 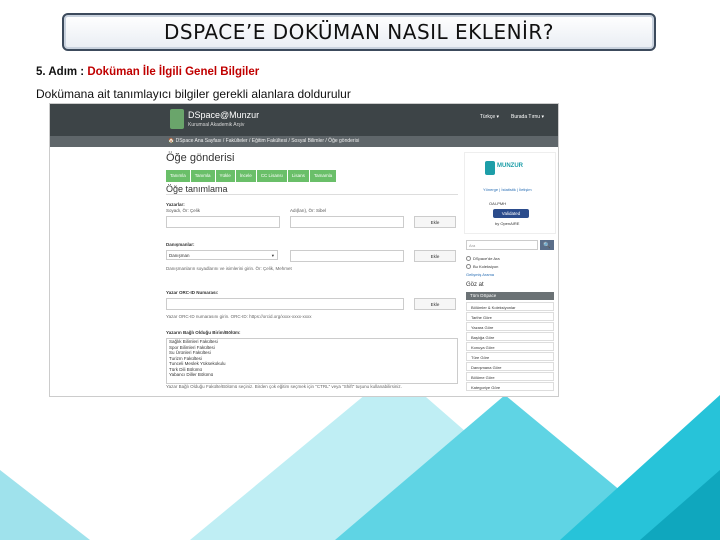 What do you see at coordinates (179, 255) in the screenshot?
I see `advisor-value: Danışman` at bounding box center [179, 255].